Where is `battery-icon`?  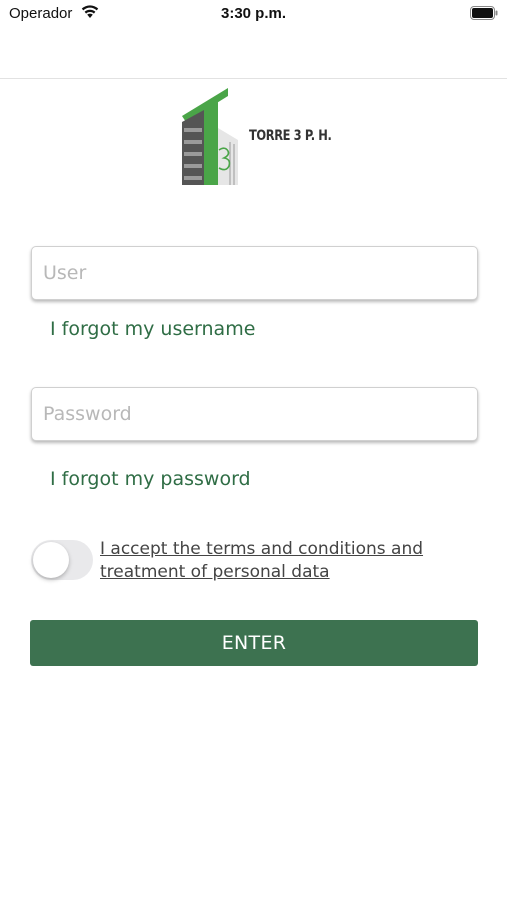 battery-icon is located at coordinates (484, 15).